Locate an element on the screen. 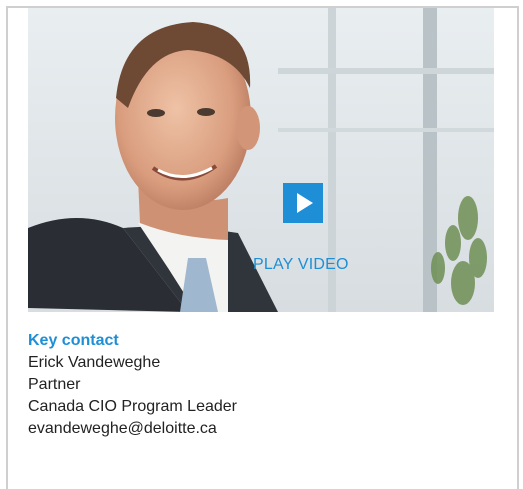  contact-title: Partner is located at coordinates (54, 384).